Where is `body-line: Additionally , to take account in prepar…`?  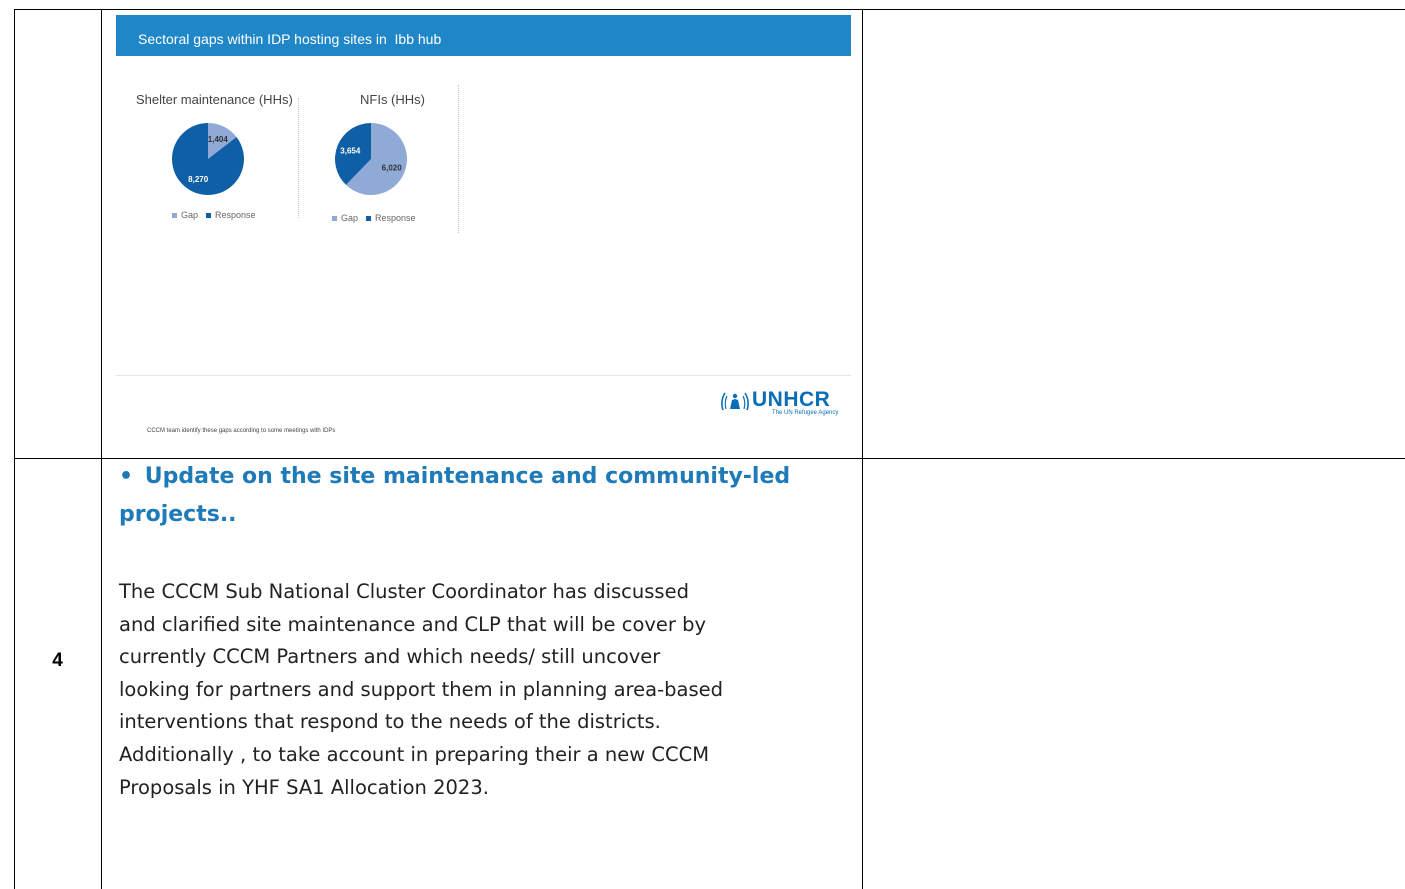
body-line: Additionally , to take account in prepar… is located at coordinates (414, 754).